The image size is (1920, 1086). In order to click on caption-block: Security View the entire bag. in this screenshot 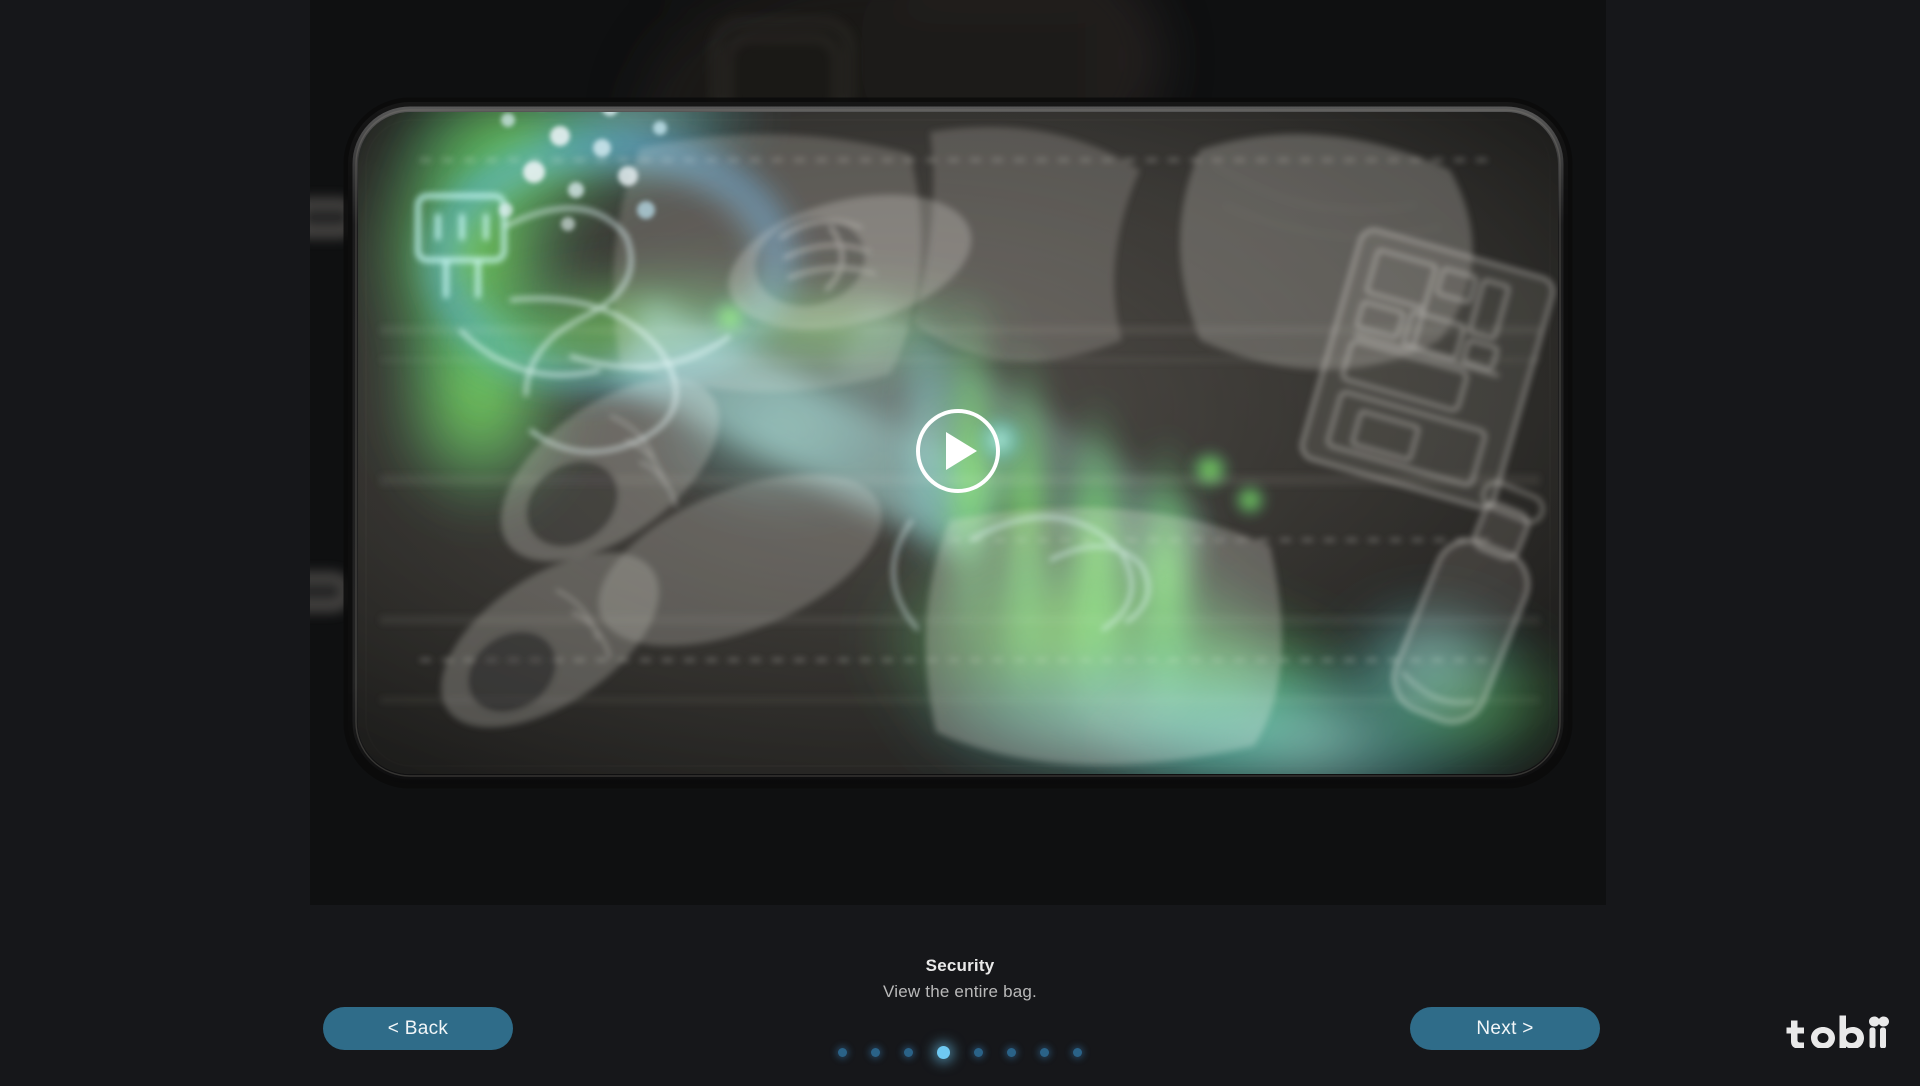, I will do `click(960, 979)`.